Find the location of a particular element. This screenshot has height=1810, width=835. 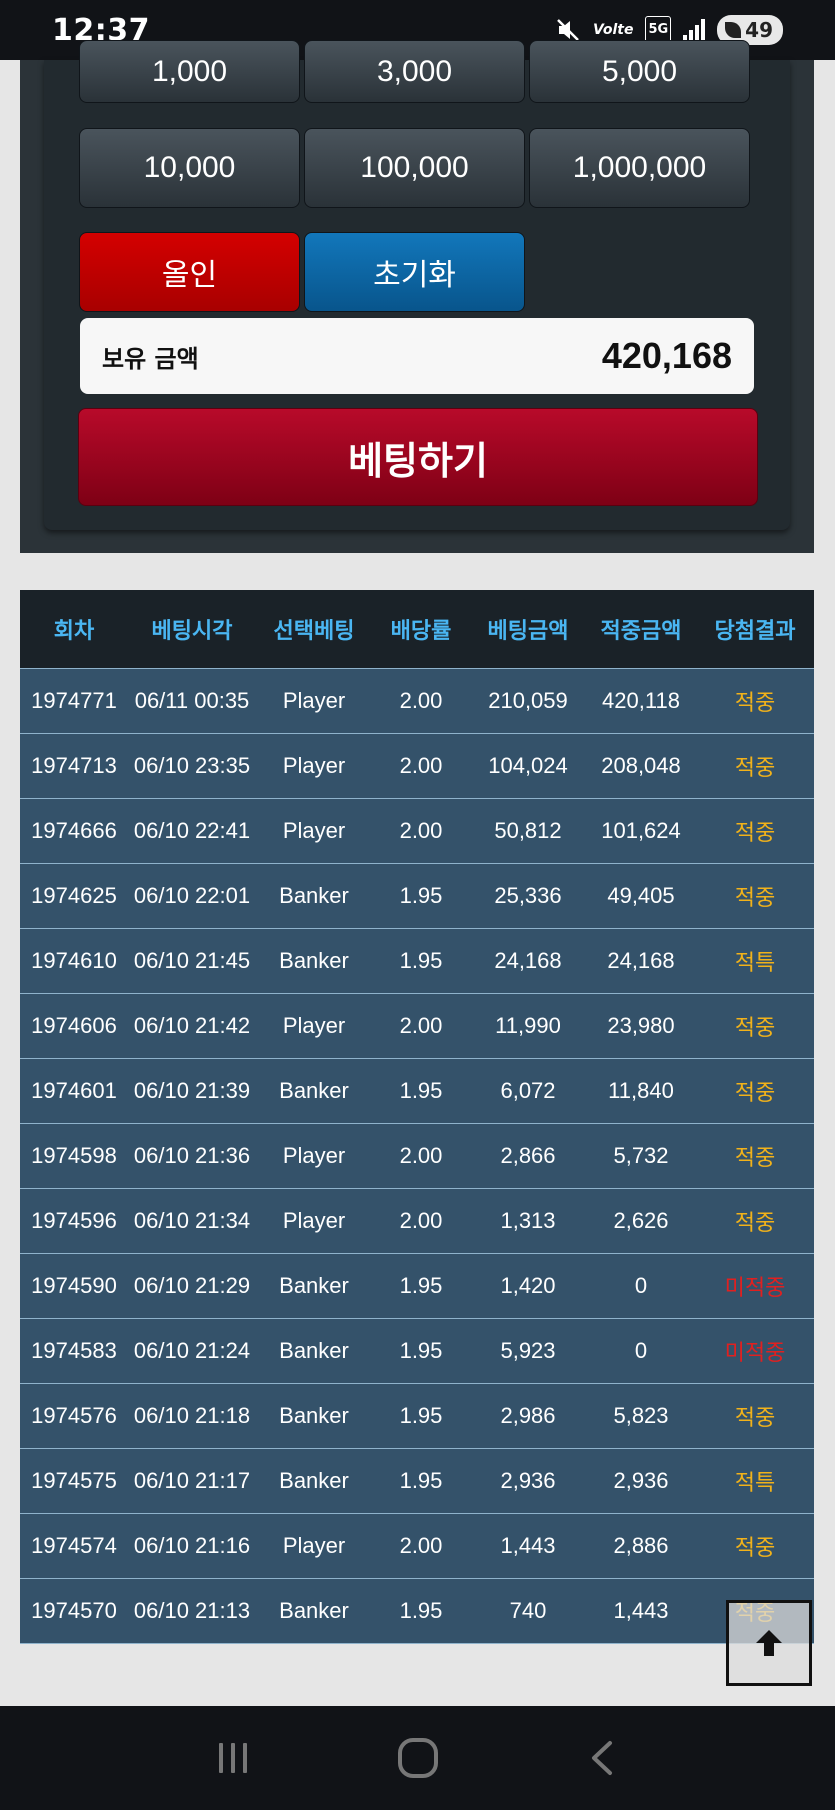

cell-result: 미적중 is located at coordinates (755, 1285).